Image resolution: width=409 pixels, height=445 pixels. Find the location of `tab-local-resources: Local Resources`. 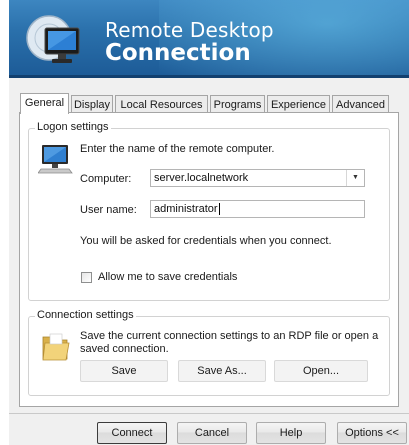

tab-local-resources: Local Resources is located at coordinates (161, 104).